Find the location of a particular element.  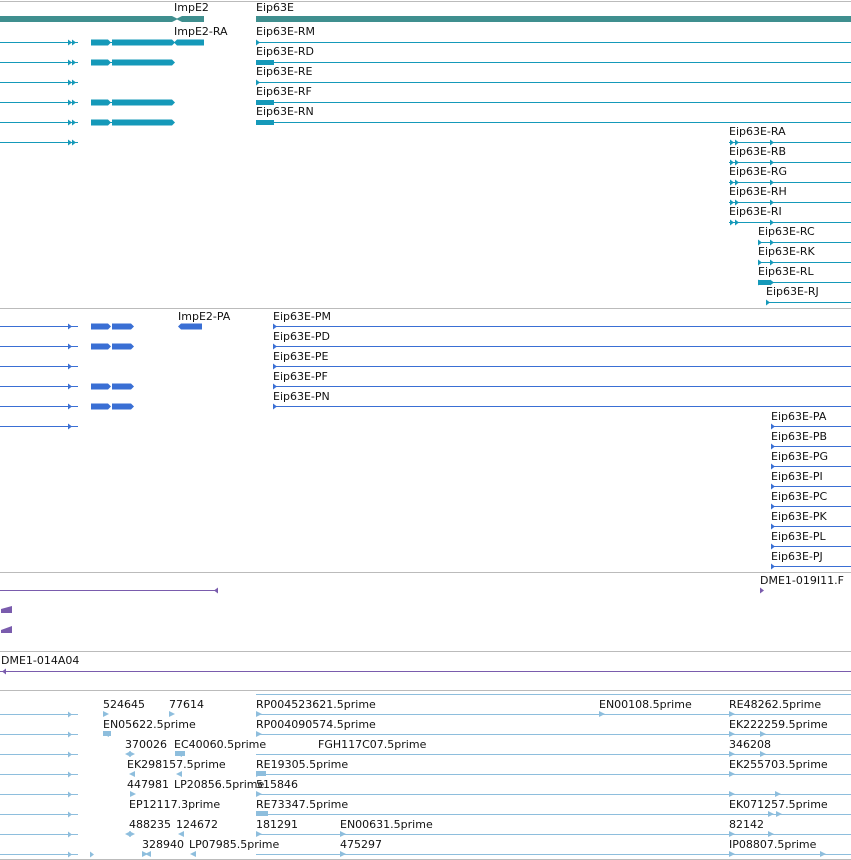

transcript-label-ri: Eip63E-RI is located at coordinates (755, 212).